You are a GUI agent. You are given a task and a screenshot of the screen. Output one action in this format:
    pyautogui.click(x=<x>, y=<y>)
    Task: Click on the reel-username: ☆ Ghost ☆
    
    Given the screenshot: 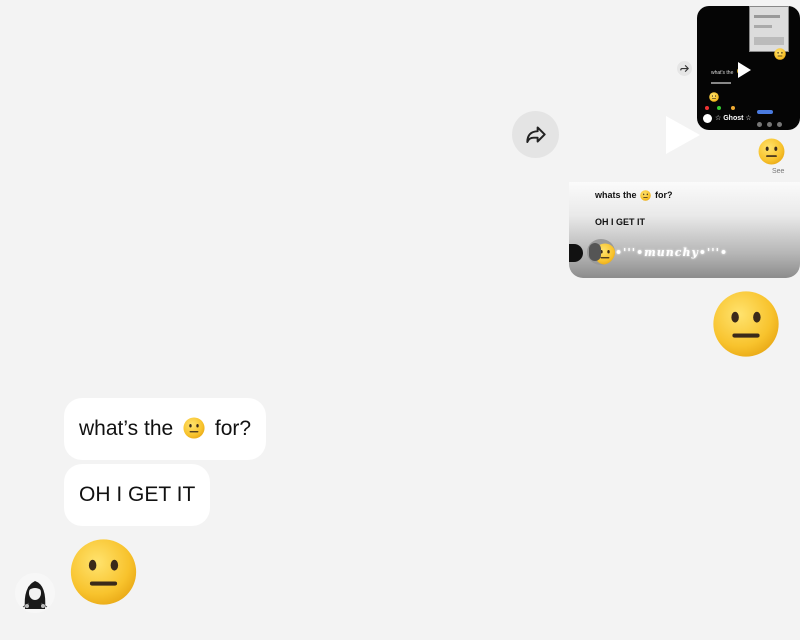 What is the action you would take?
    pyautogui.click(x=733, y=118)
    